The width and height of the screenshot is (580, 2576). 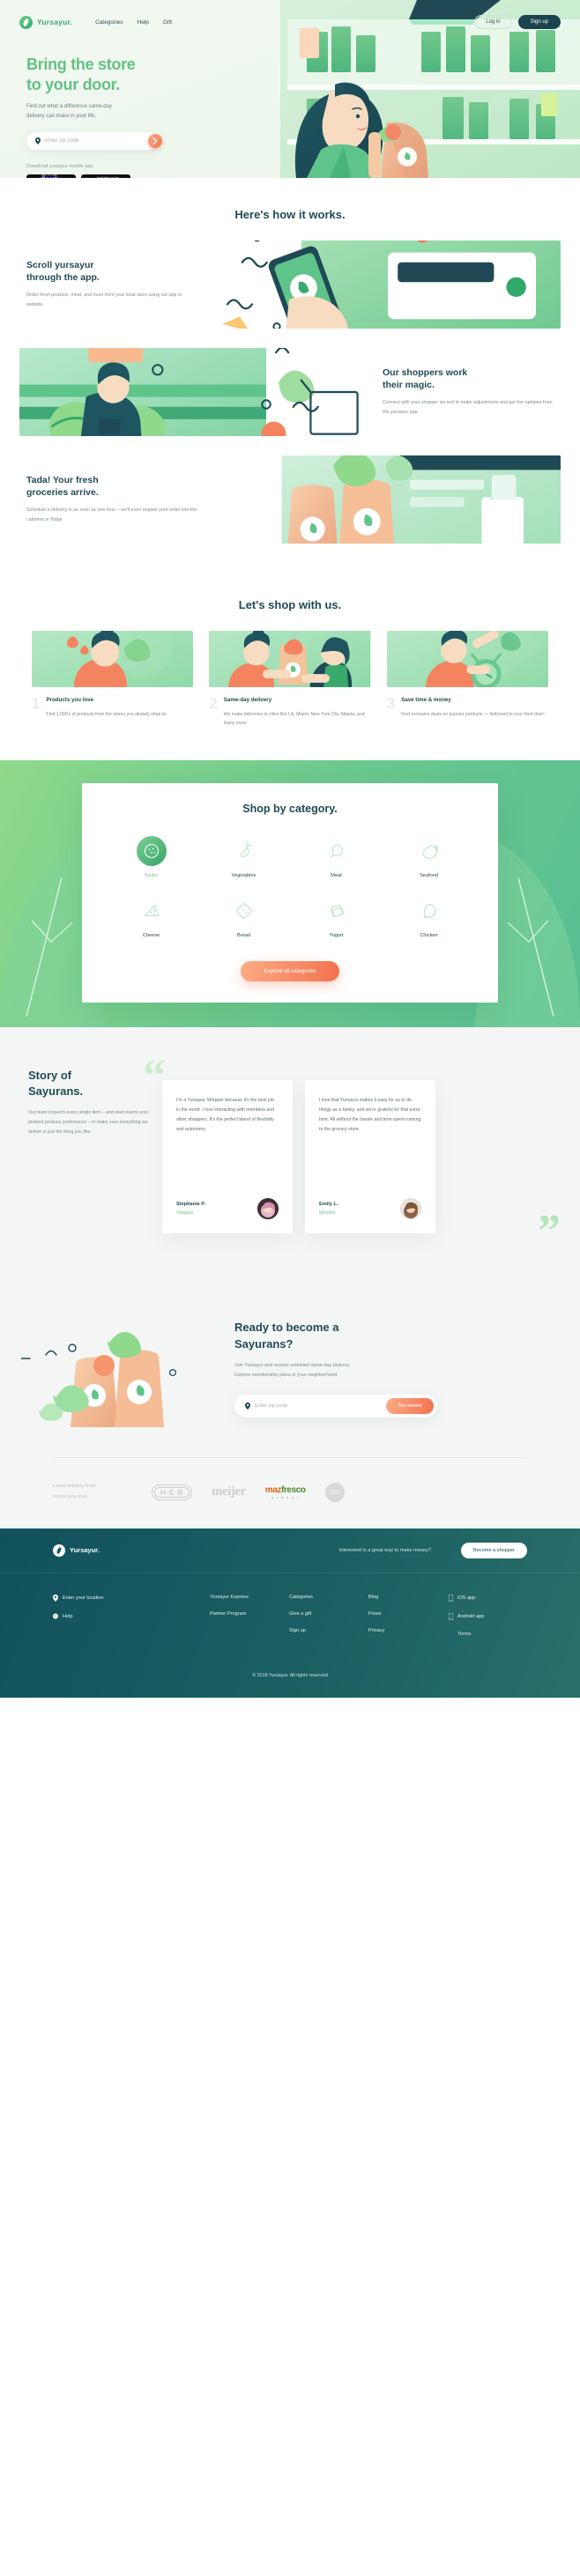 I want to click on explore-all-categories-button: Explore all categories, so click(x=290, y=971).